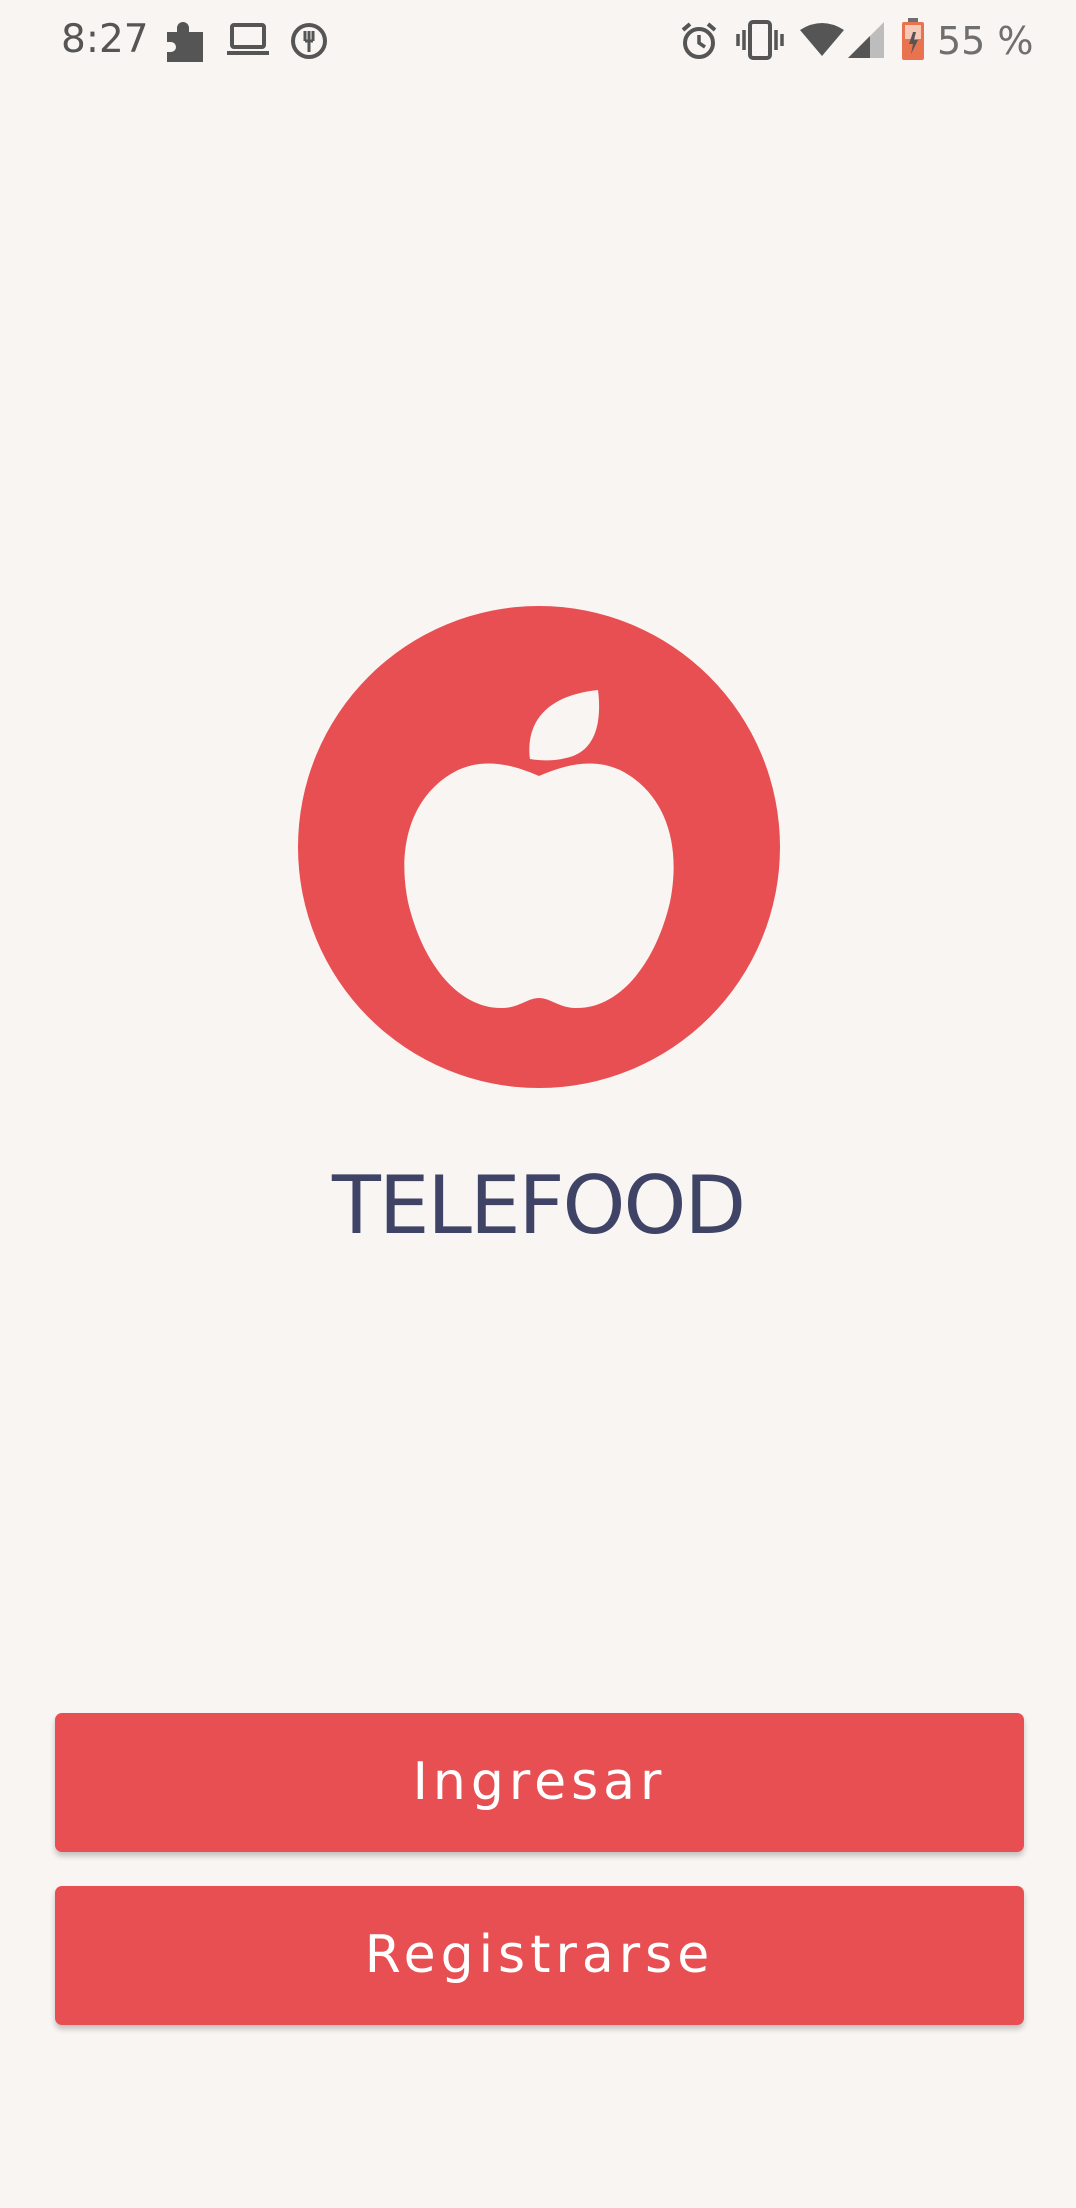 The width and height of the screenshot is (1076, 2208). Describe the element at coordinates (248, 42) in the screenshot. I see `laptop-icon` at that location.